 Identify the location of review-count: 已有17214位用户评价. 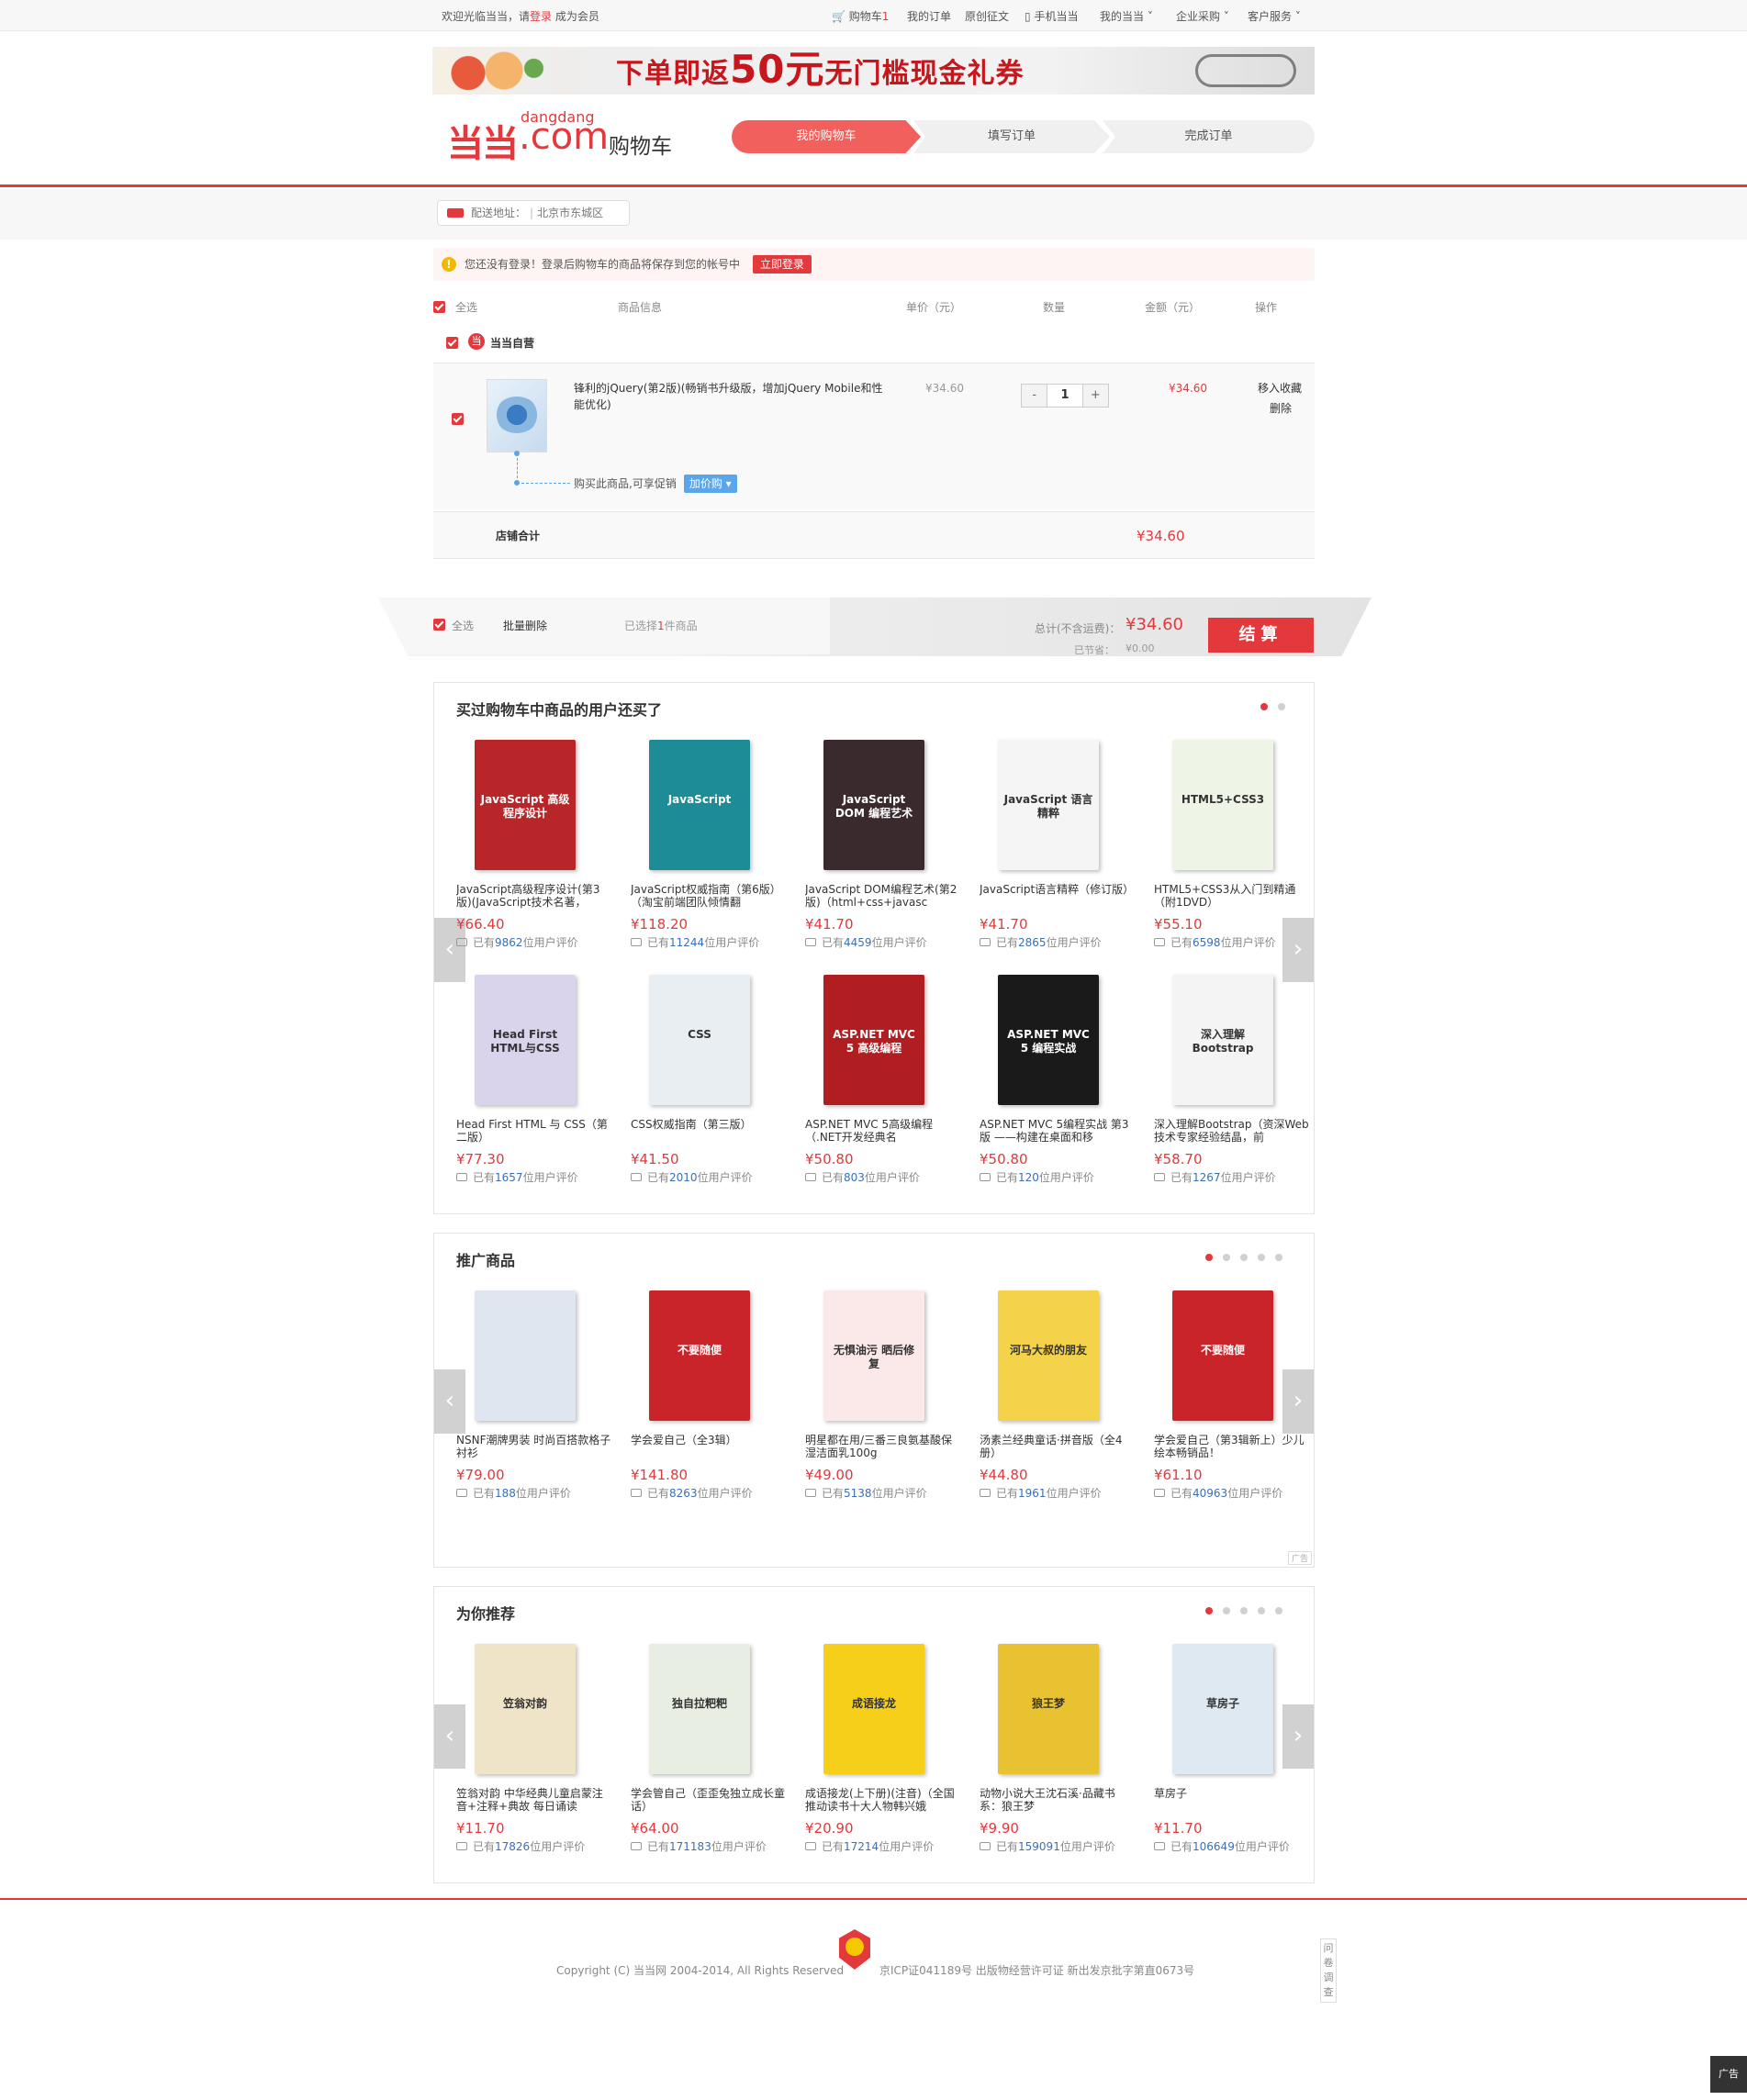
(883, 1846).